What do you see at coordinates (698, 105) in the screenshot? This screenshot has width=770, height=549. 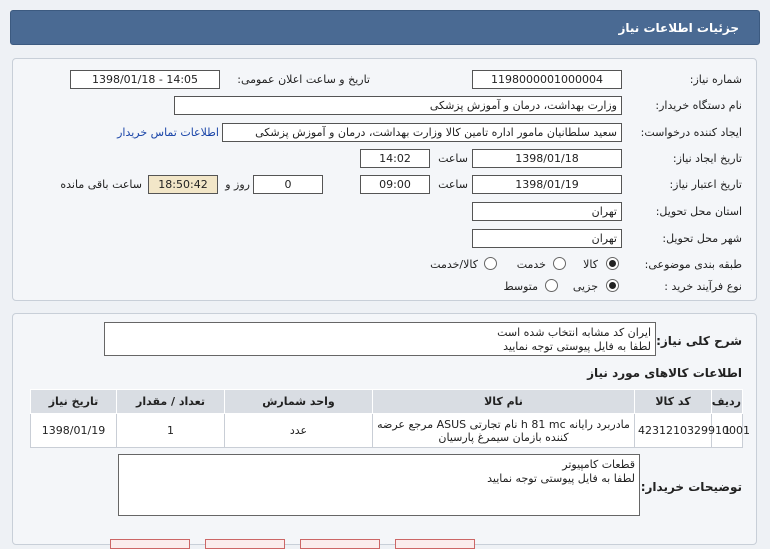 I see `buyer-org-label: نام دستگاه خریدار:` at bounding box center [698, 105].